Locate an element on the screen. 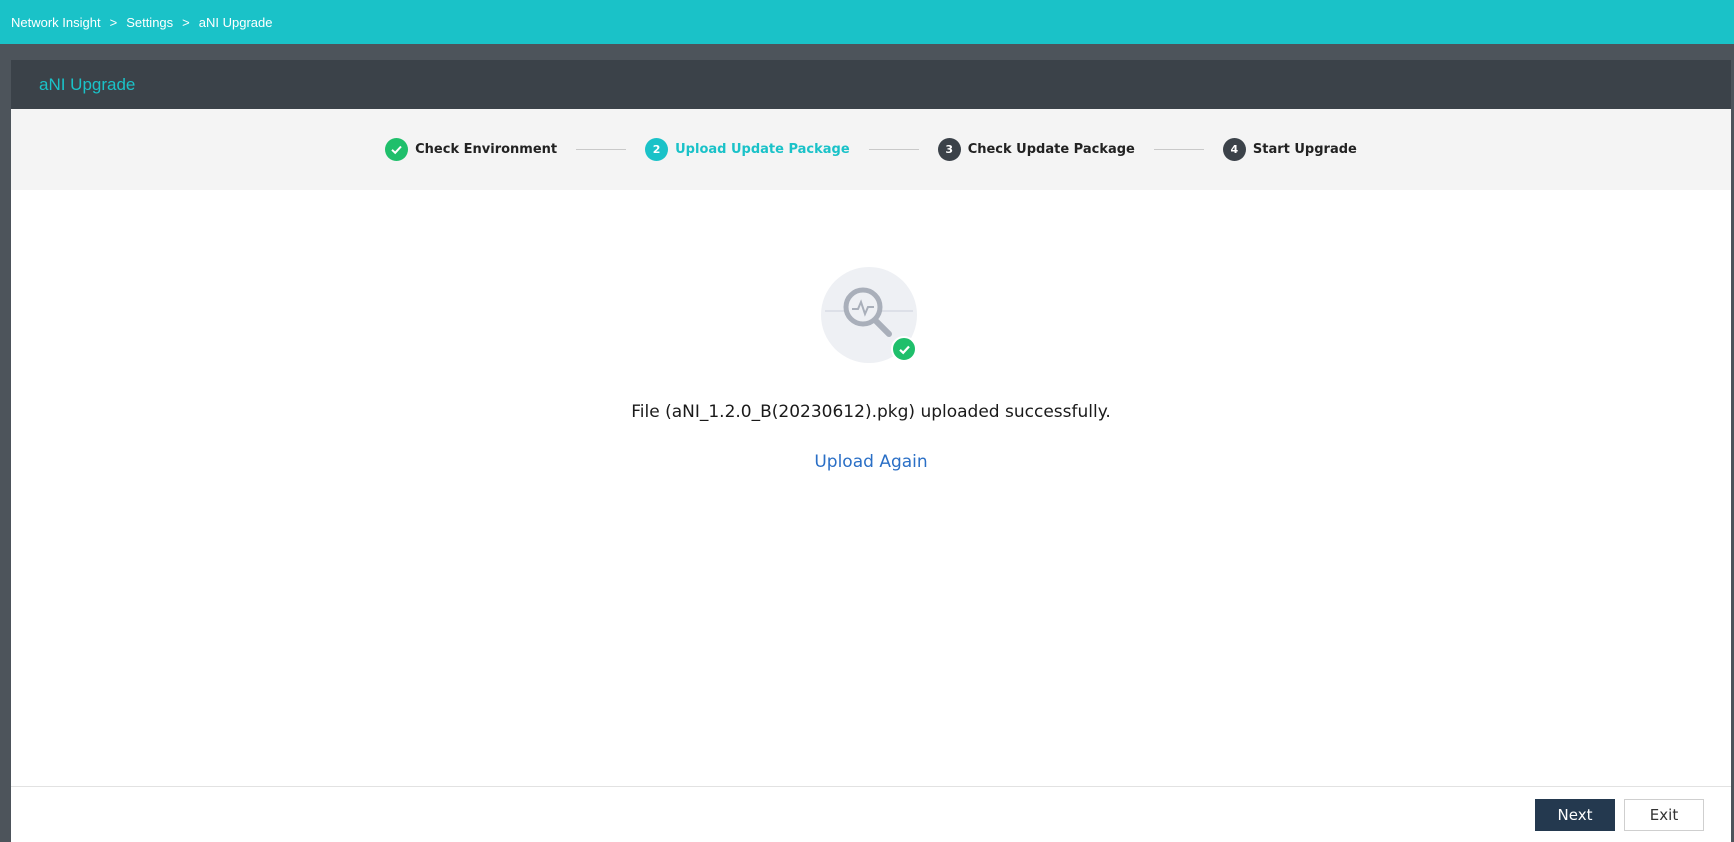  step-label: Start Upgrade is located at coordinates (1304, 149).